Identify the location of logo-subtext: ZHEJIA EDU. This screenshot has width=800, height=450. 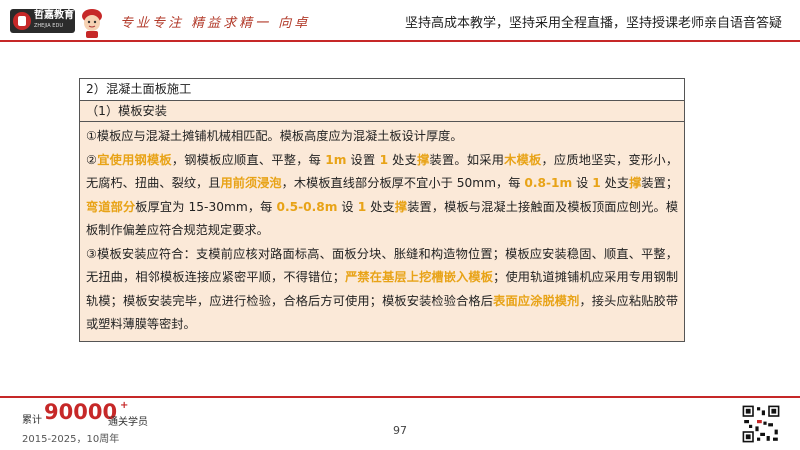
(48, 26).